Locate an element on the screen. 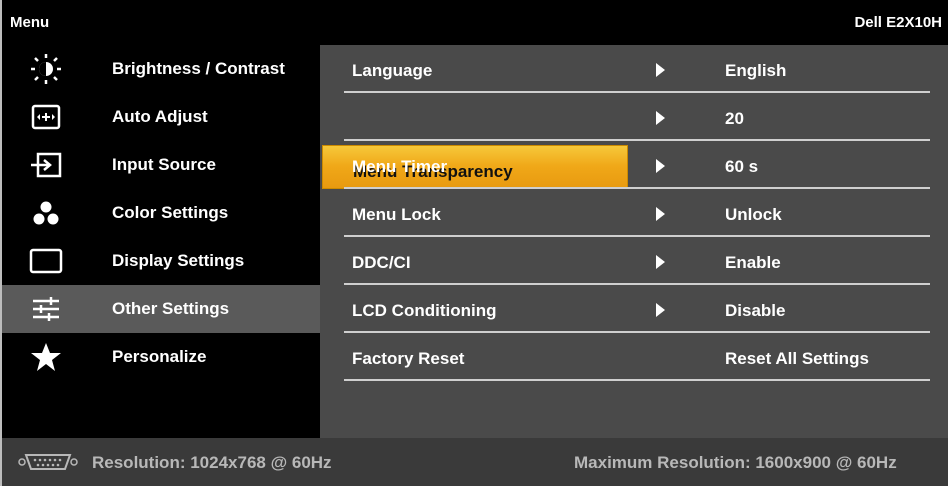 This screenshot has width=948, height=486. setting-row-lcd-conditioning: LCD Conditioning Disable is located at coordinates (634, 309).